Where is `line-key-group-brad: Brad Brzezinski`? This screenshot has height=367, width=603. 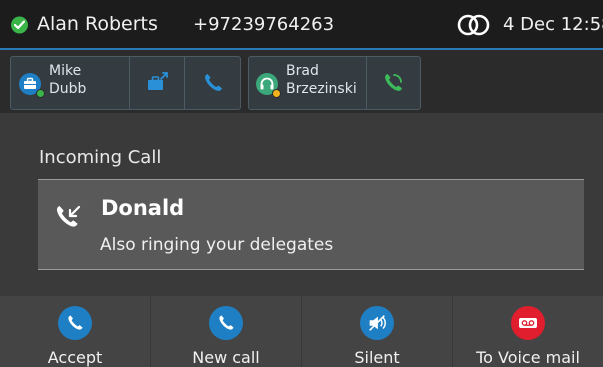
line-key-group-brad: Brad Brzezinski is located at coordinates (334, 83).